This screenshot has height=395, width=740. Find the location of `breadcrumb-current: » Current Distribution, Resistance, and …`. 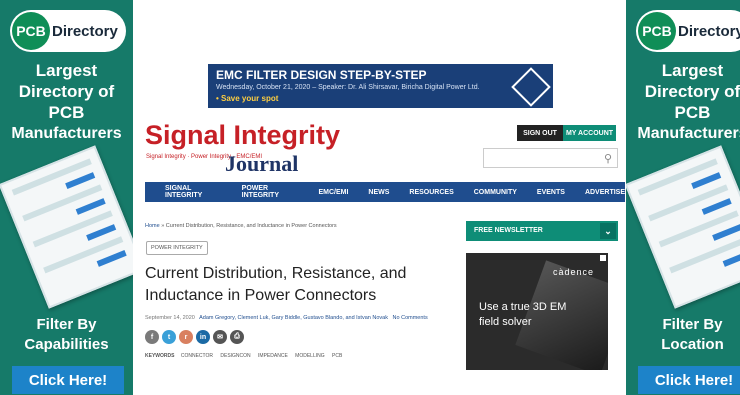

breadcrumb-current: » Current Distribution, Resistance, and … is located at coordinates (248, 226).